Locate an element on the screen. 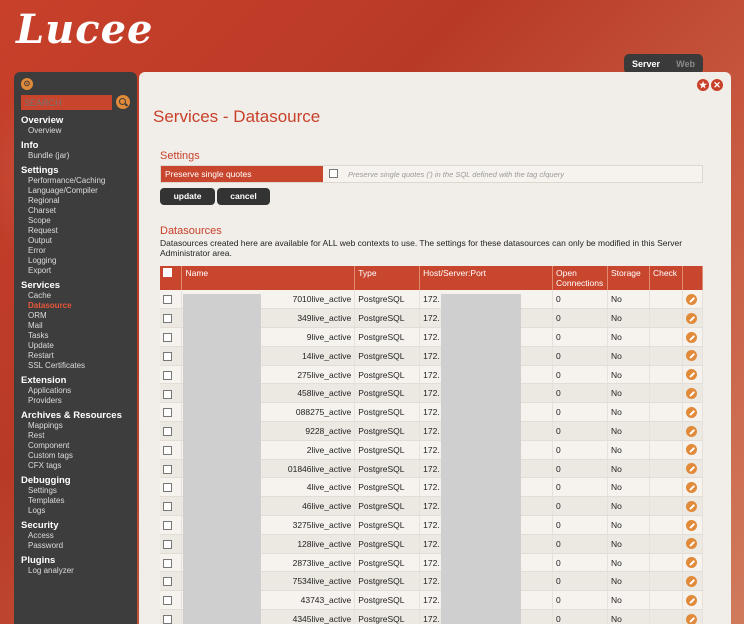 The width and height of the screenshot is (744, 624). sidebar-item-error: Error is located at coordinates (79, 251).